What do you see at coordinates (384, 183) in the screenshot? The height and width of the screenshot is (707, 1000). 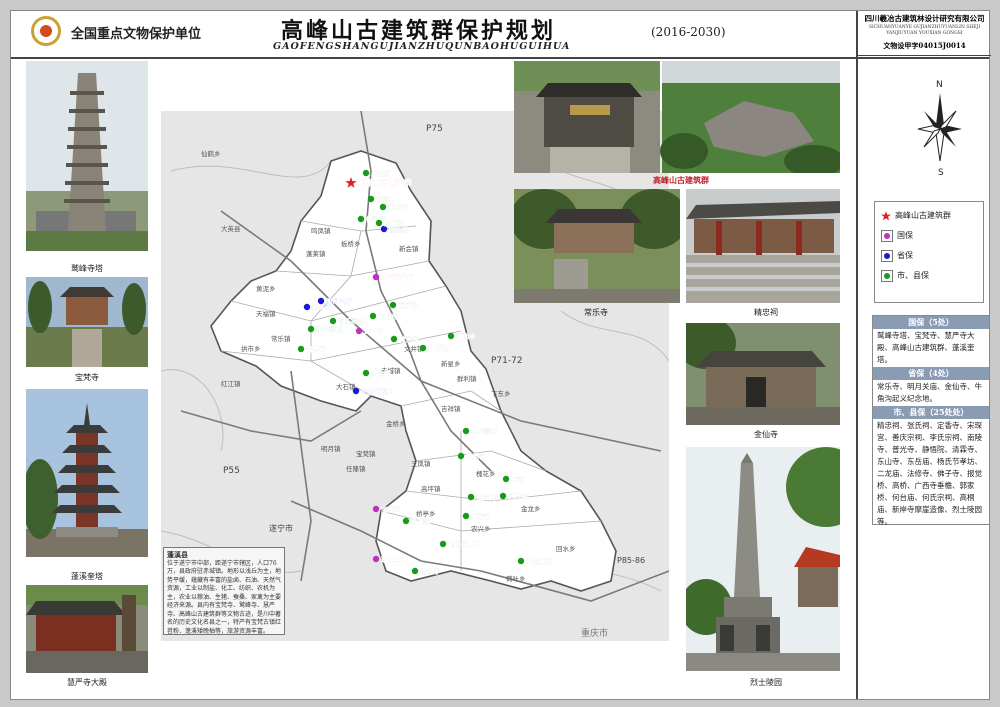 I see `site-label: 高峰山古建筑群` at bounding box center [384, 183].